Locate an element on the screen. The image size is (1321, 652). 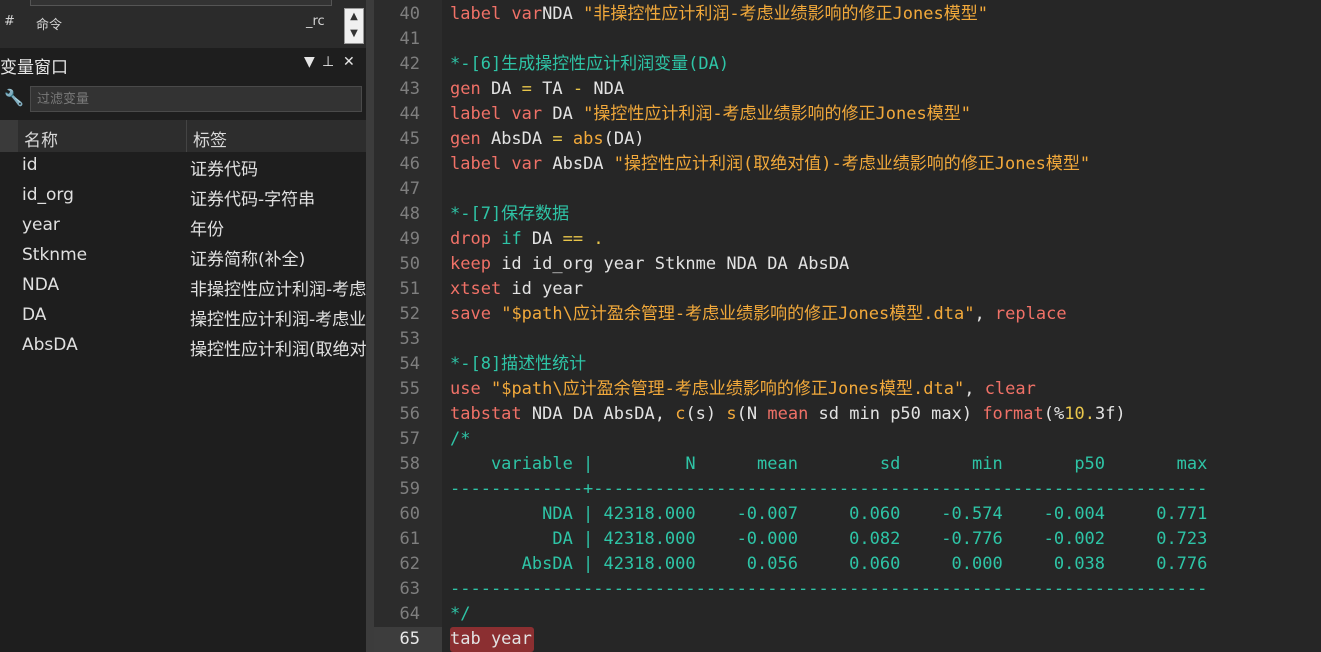
variable-label: 操控性应计利润-考虑业绩影响的修正Jones模型 is located at coordinates (278, 320).